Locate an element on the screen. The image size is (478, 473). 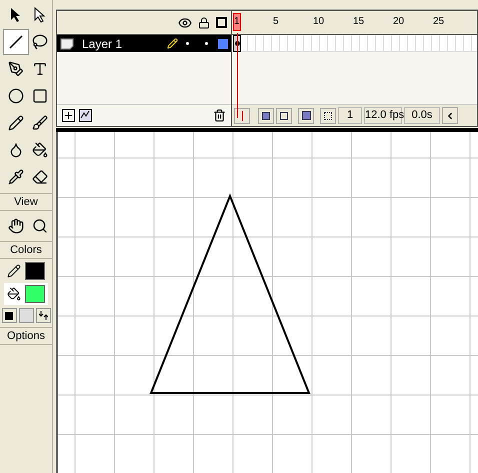
center-frame-button is located at coordinates (242, 116).